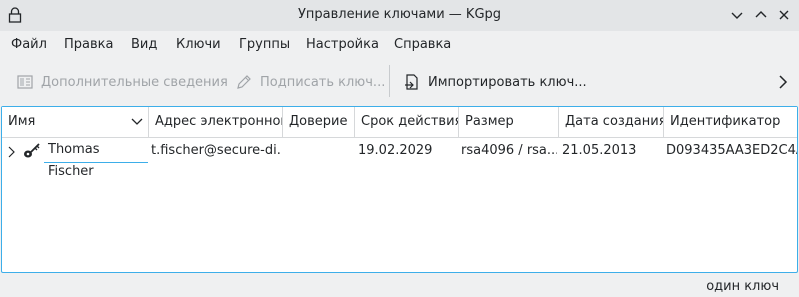 This screenshot has width=799, height=297. What do you see at coordinates (407, 122) in the screenshot?
I see `column-header-expiration: Срок действия` at bounding box center [407, 122].